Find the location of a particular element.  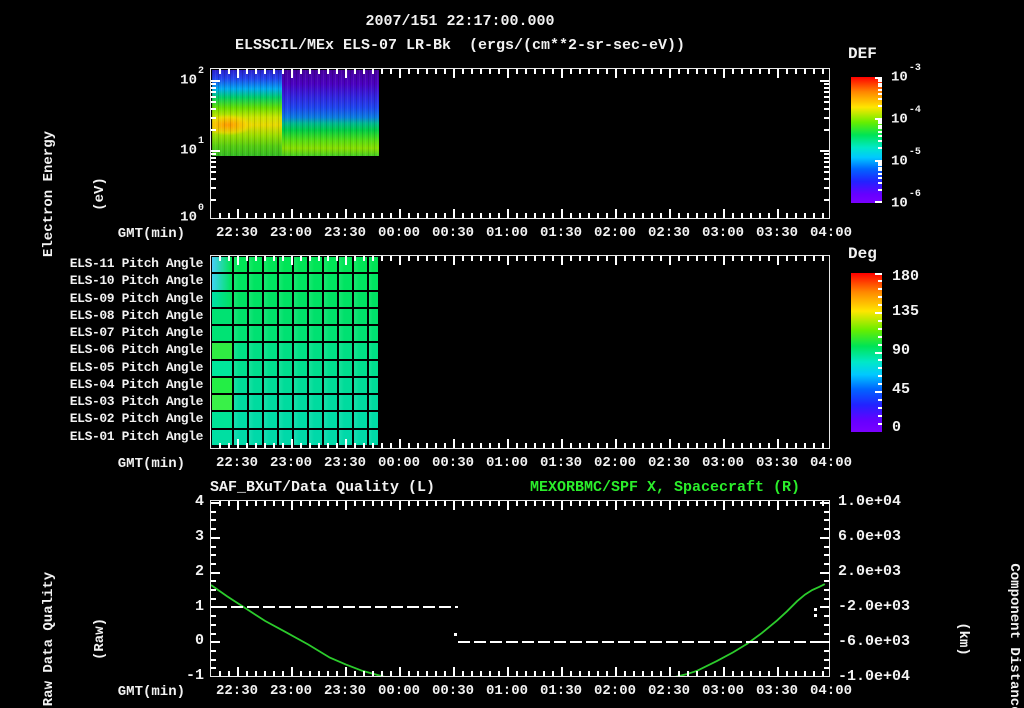

time-tick-label: 23:30 is located at coordinates (344, 463).